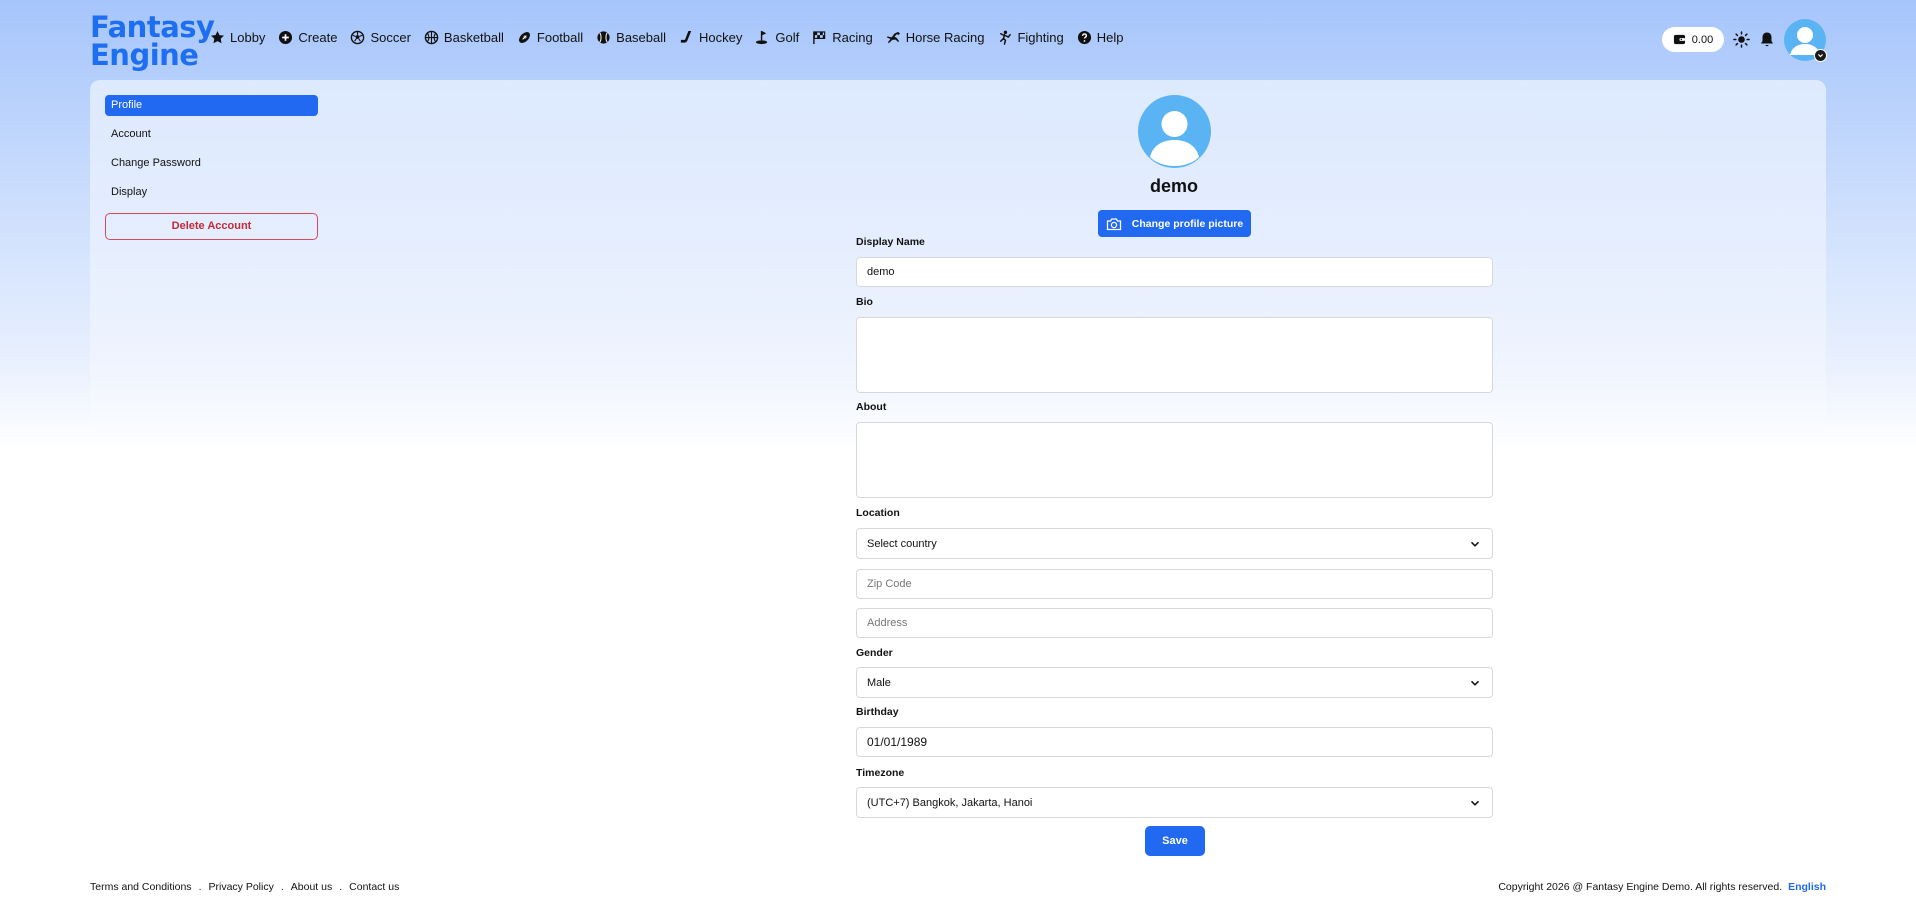  Describe the element at coordinates (1174, 543) in the screenshot. I see `country-select: Select country` at that location.